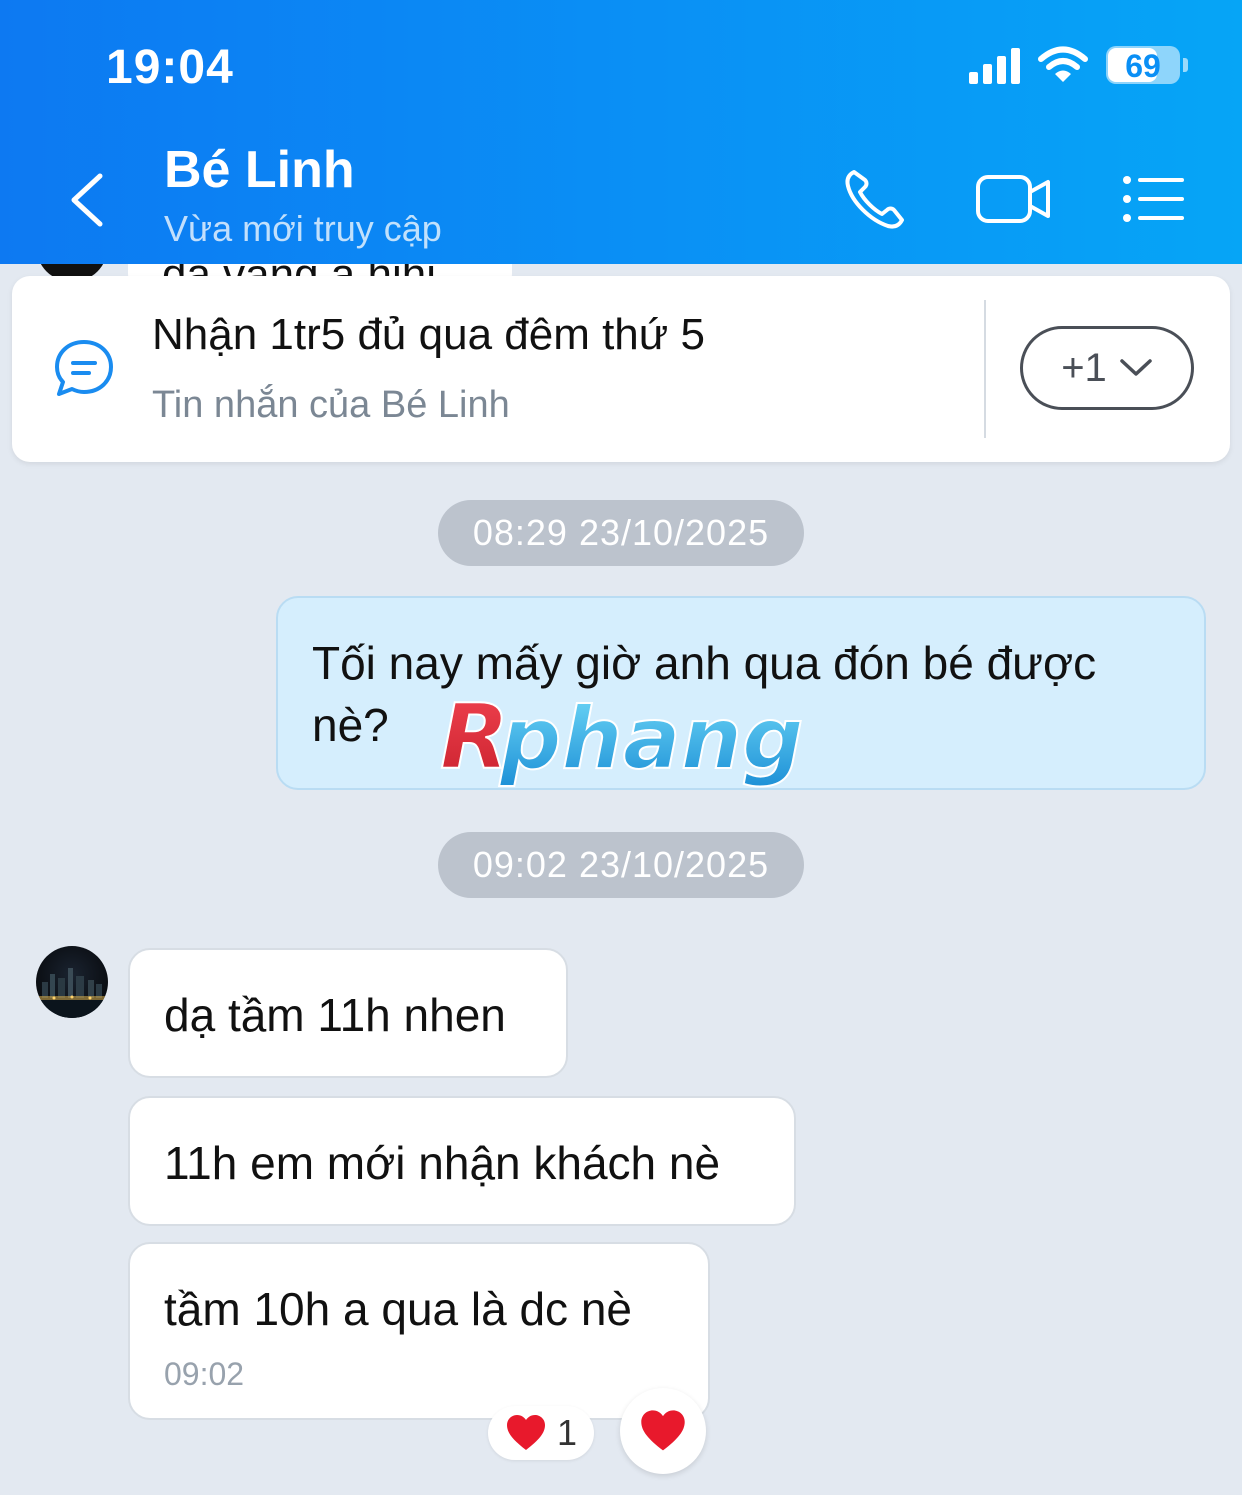  I want to click on pinned-sender: Tin nhắn của Bé Linh, so click(331, 405).